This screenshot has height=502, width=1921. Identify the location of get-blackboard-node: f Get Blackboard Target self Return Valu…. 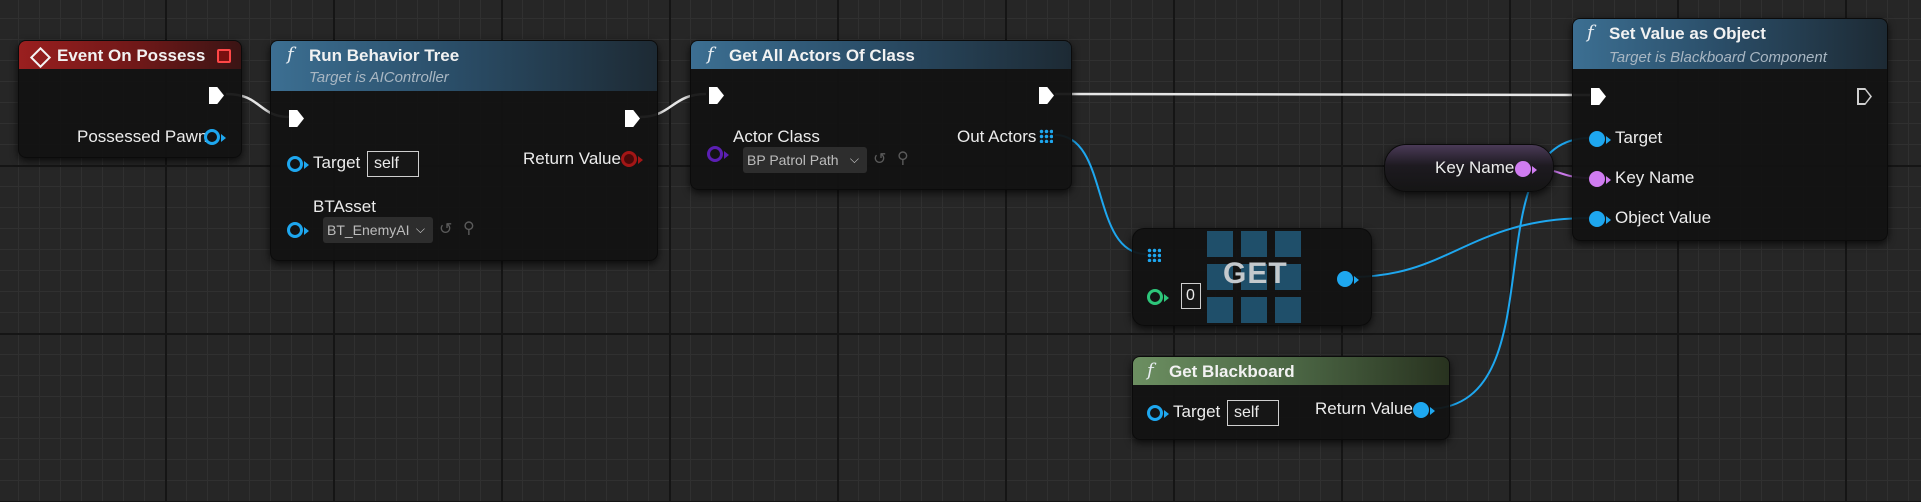
(1291, 398).